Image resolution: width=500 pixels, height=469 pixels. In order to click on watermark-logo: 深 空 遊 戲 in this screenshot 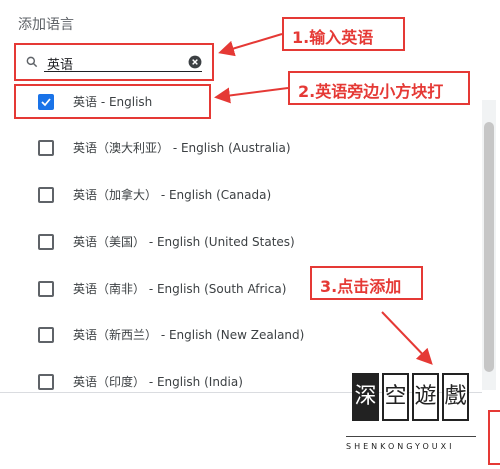, I will do `click(411, 401)`.